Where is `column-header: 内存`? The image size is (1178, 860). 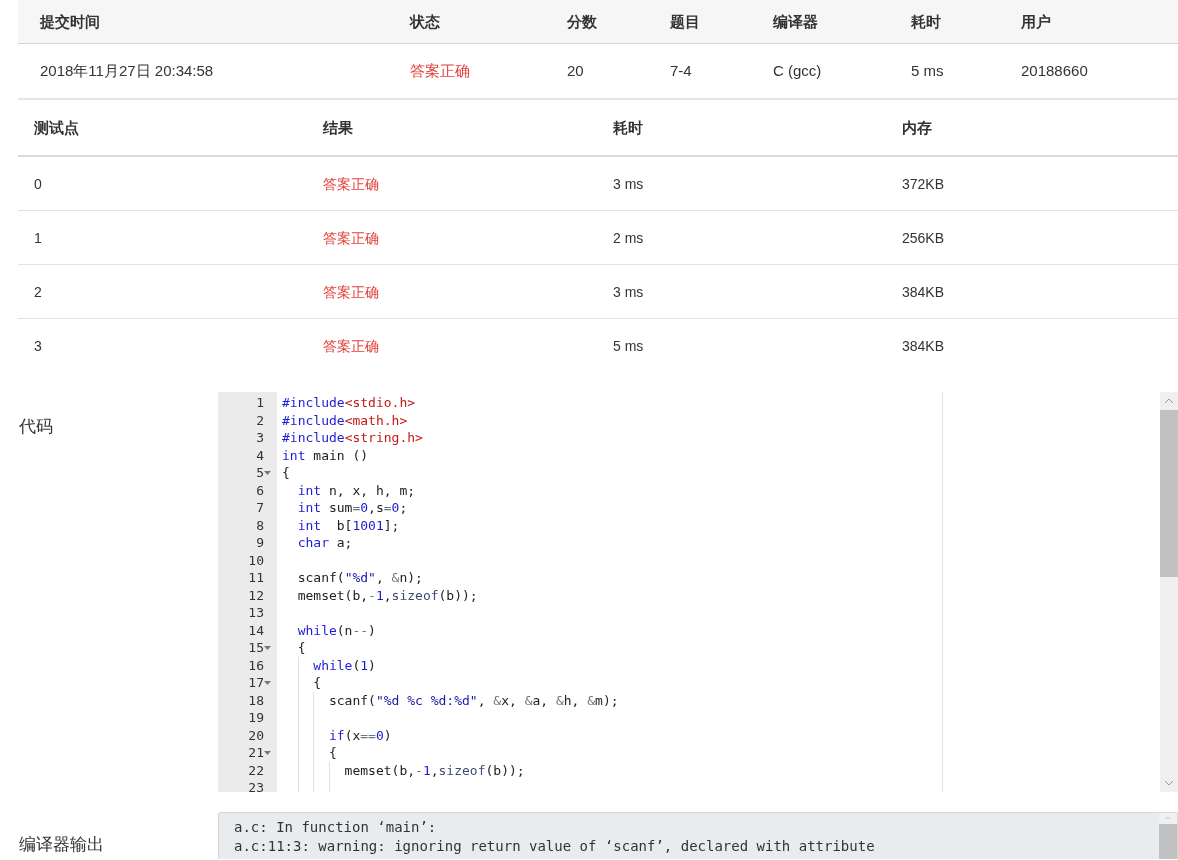 column-header: 内存 is located at coordinates (917, 127).